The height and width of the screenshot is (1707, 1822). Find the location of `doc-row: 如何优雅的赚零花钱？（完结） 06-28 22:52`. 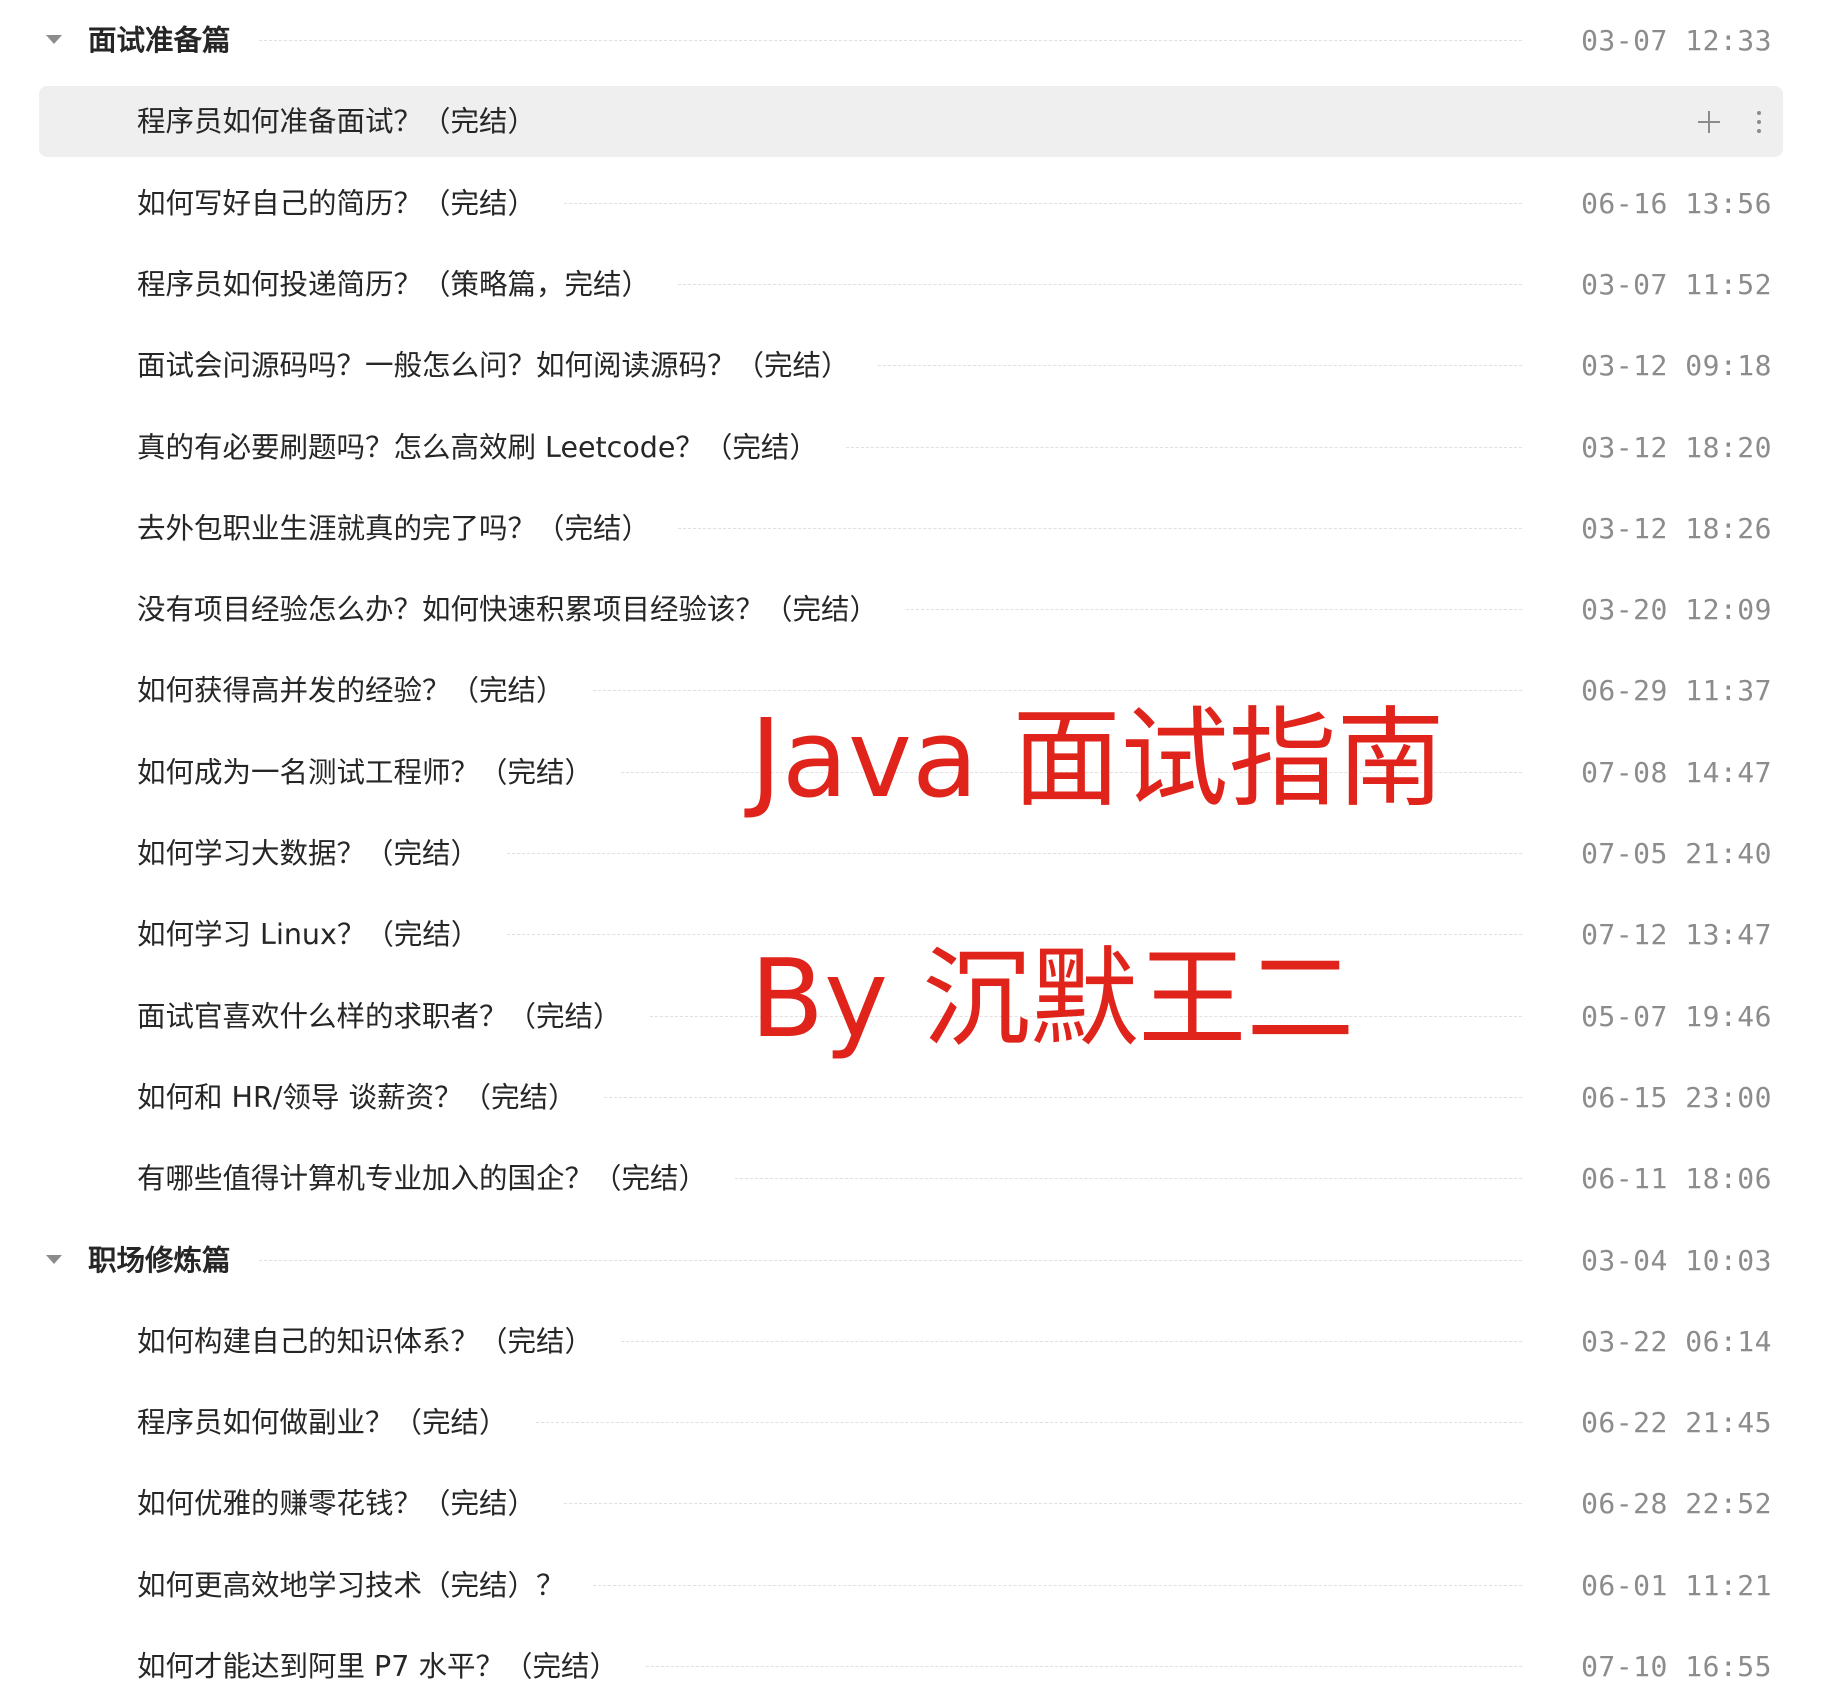

doc-row: 如何优雅的赚零花钱？（完结） 06-28 22:52 is located at coordinates (911, 1503).